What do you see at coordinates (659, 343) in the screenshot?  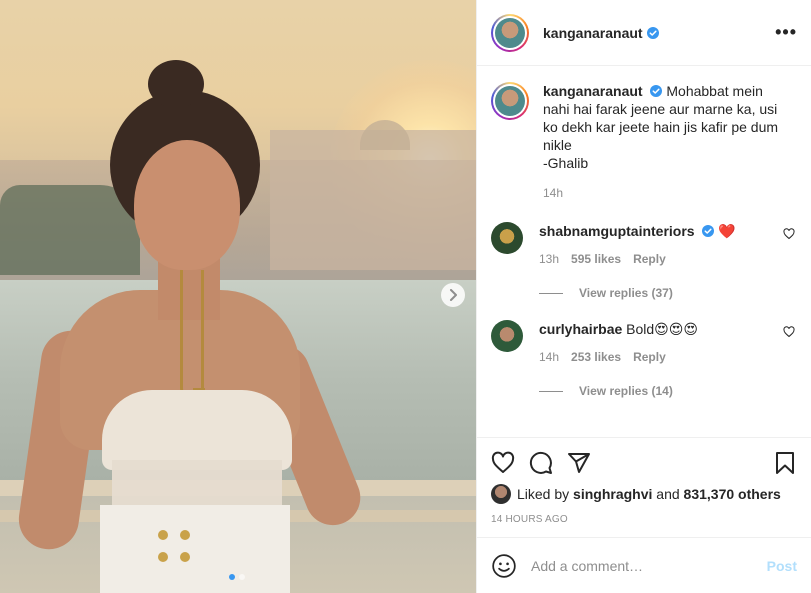 I see `comment-body: curlyhairbae Bold😍😍😍 14h 253 likes Reply` at bounding box center [659, 343].